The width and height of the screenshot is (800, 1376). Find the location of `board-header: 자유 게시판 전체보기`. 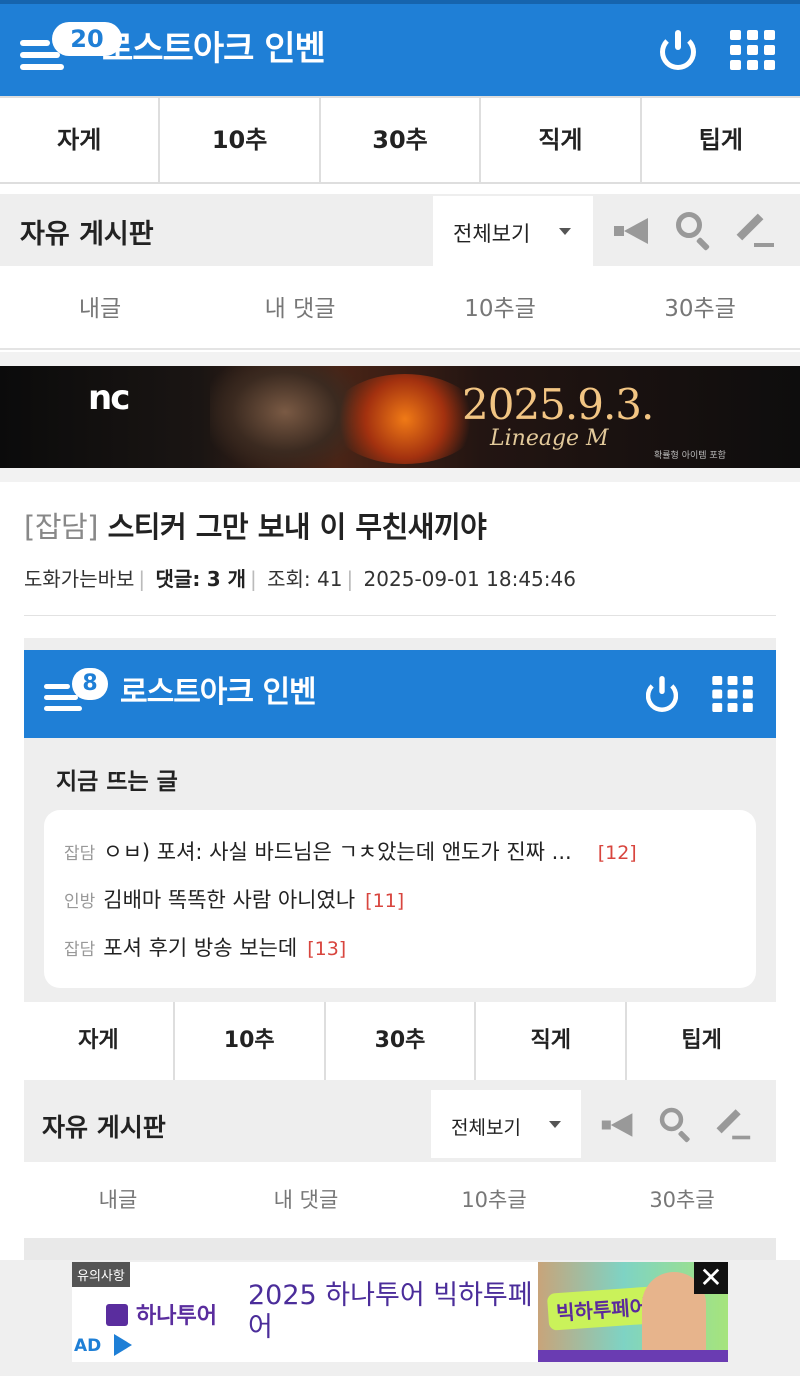

board-header: 자유 게시판 전체보기 is located at coordinates (400, 230).